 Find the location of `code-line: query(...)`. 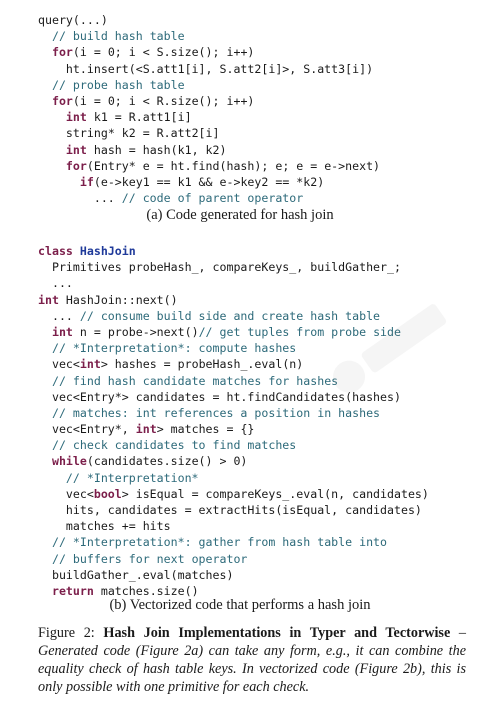

code-line: query(...) is located at coordinates (209, 20).